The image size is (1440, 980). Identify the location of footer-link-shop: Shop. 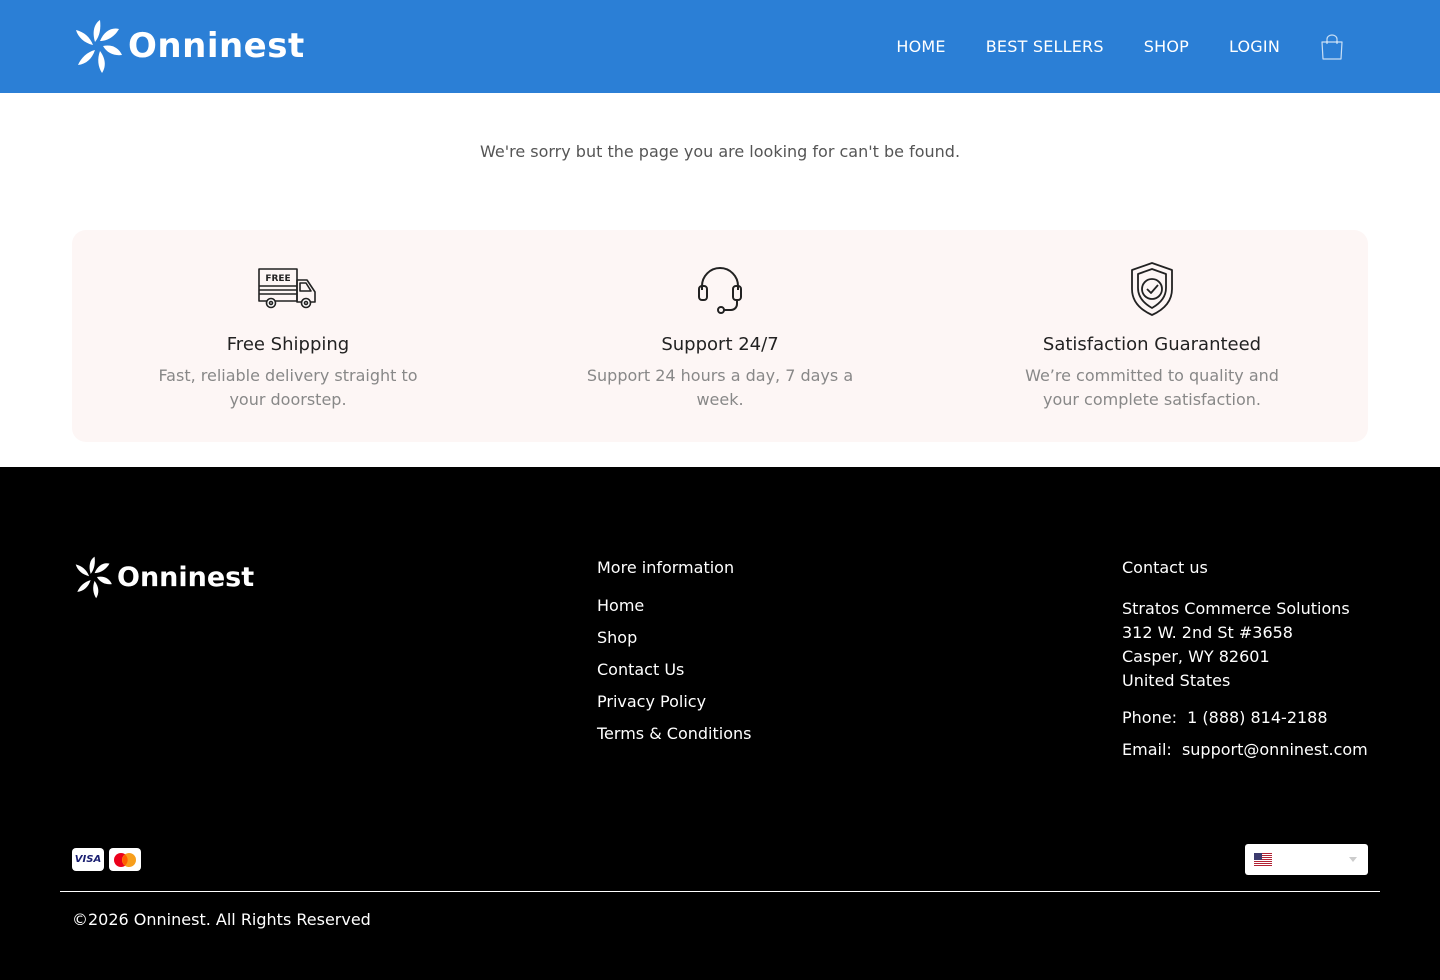
(674, 645).